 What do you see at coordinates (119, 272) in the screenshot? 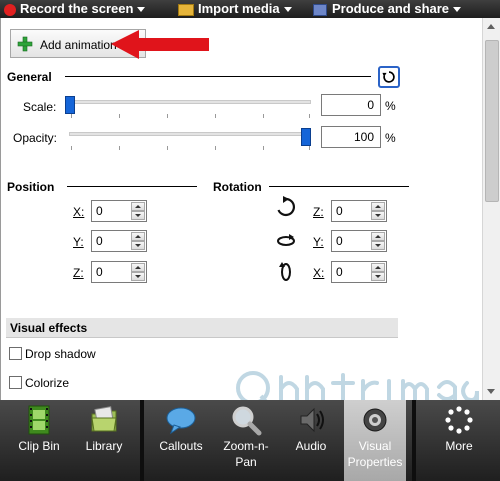
I see `position-z-stepper: 0` at bounding box center [119, 272].